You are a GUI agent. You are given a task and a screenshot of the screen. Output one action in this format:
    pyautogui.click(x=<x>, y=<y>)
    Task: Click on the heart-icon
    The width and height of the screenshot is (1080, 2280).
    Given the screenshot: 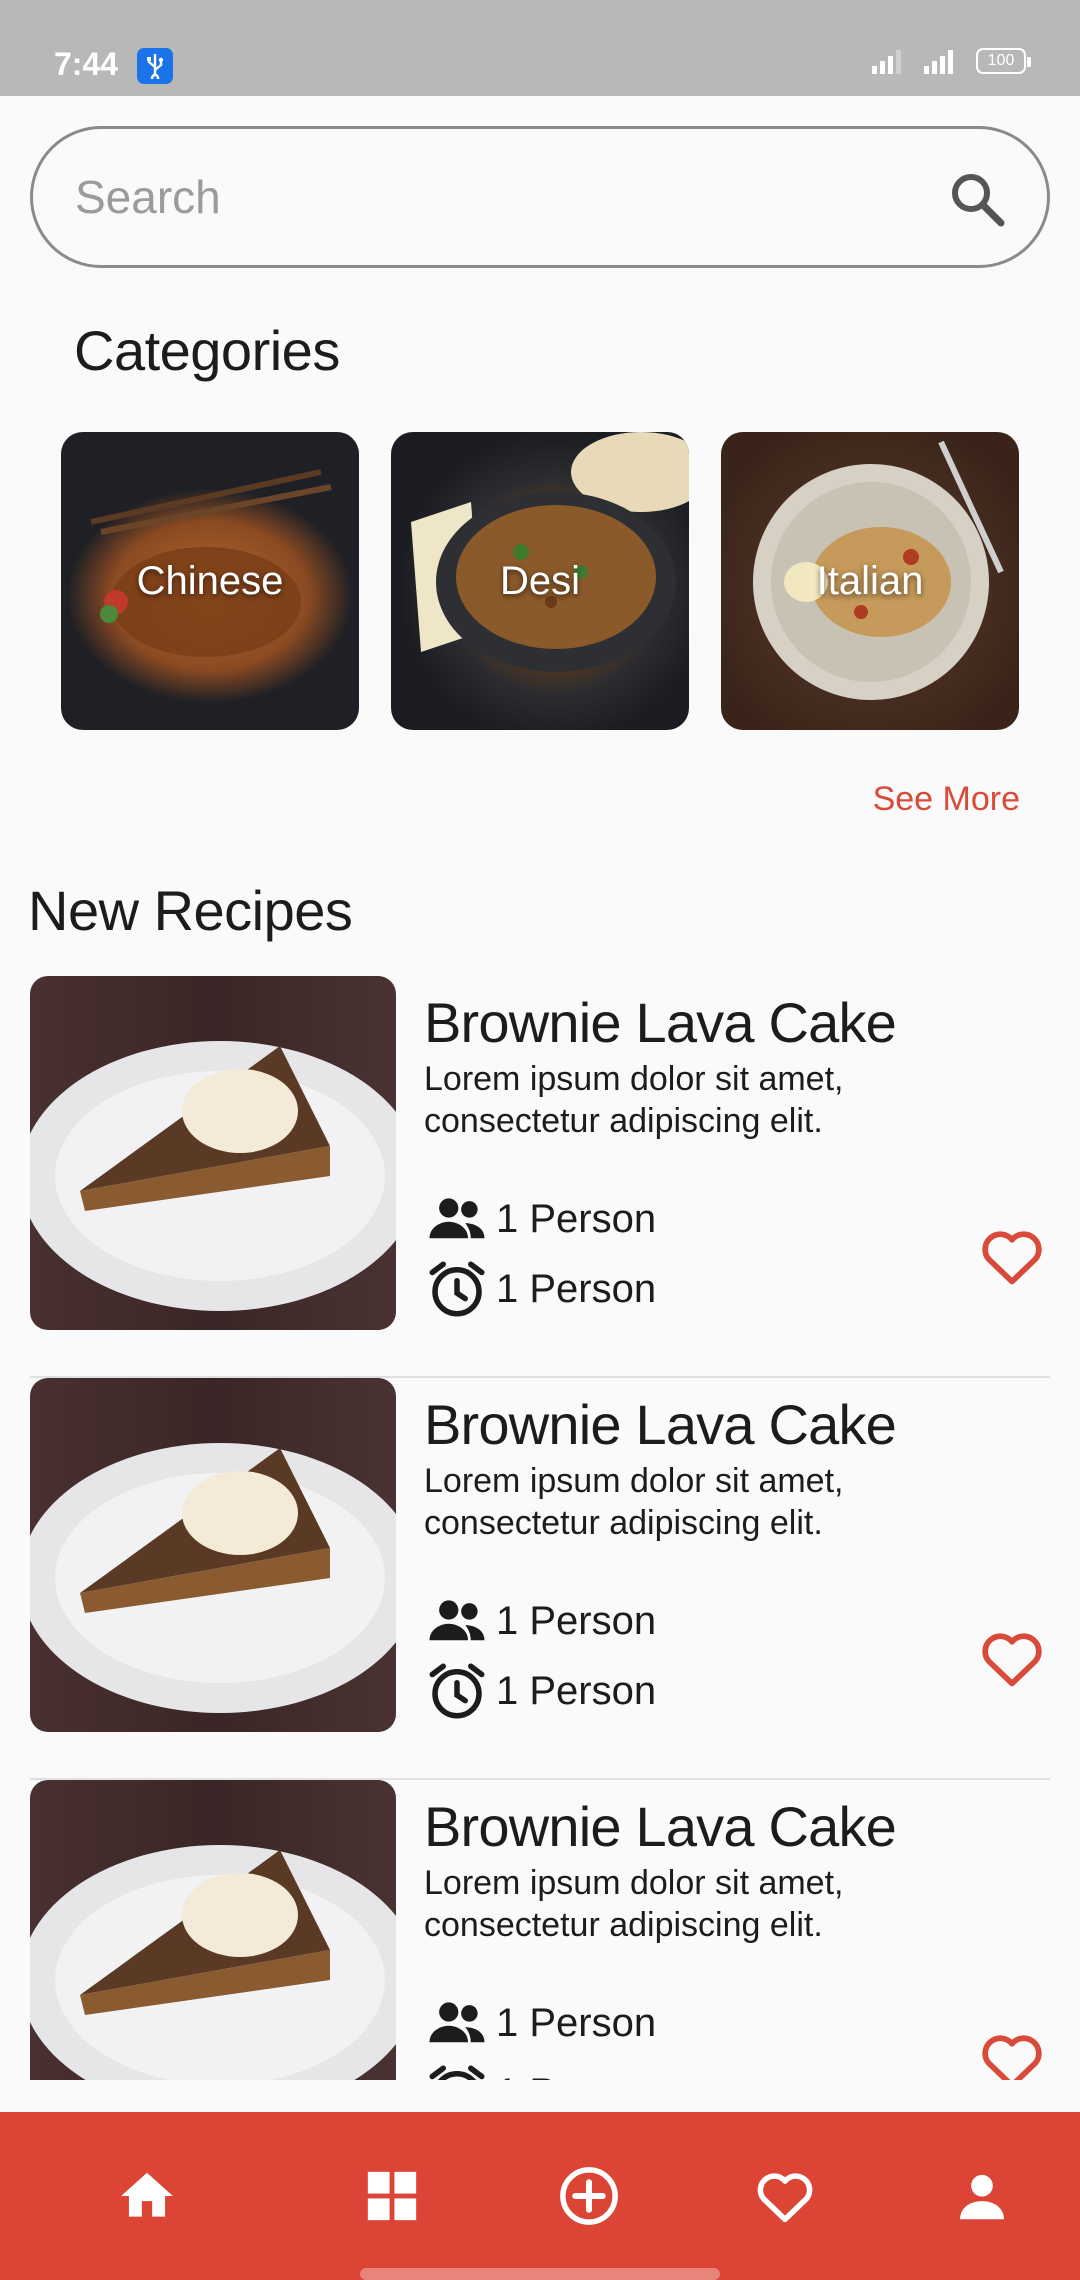 What is the action you would take?
    pyautogui.click(x=785, y=2198)
    